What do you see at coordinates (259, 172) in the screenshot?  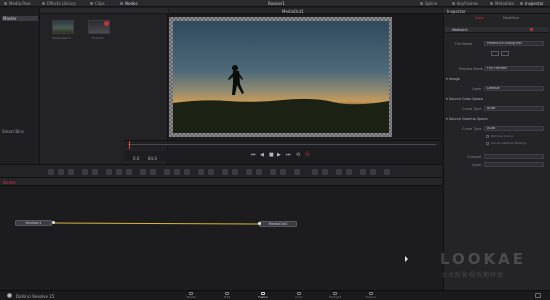 I see `light-tool-icon` at bounding box center [259, 172].